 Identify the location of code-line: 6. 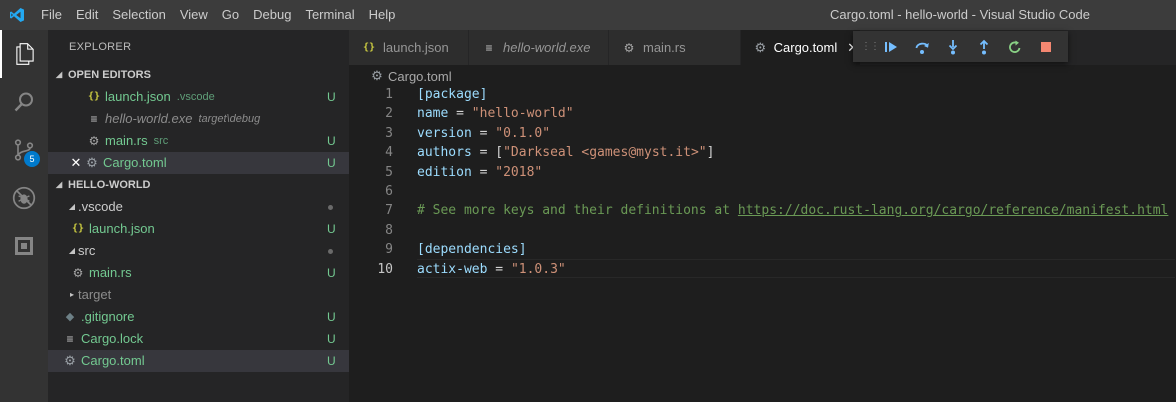
(762, 191).